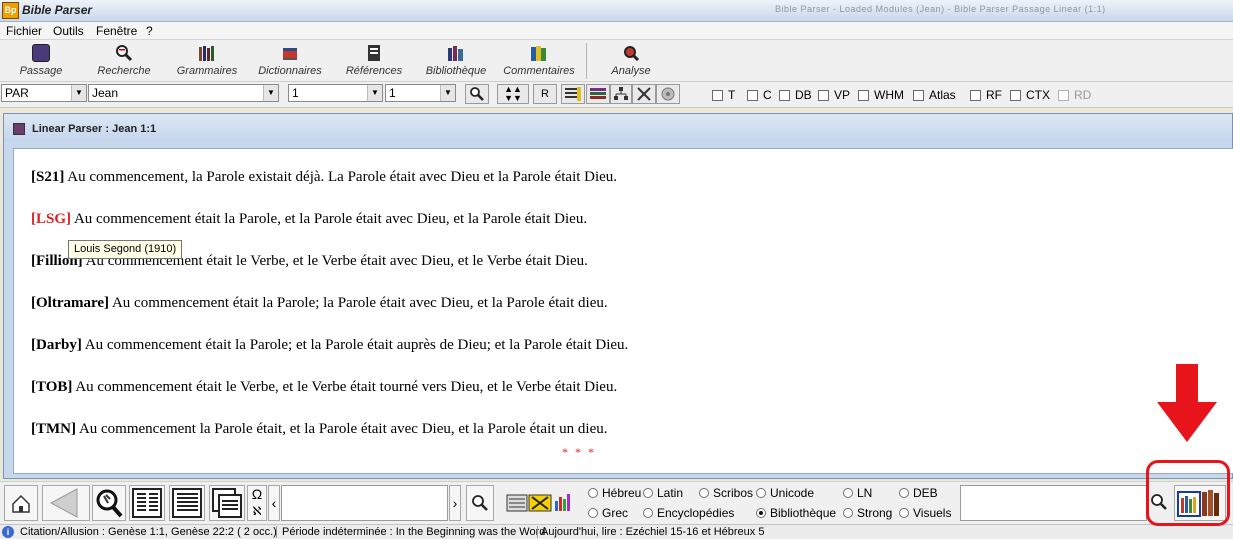 This screenshot has width=1233, height=539. What do you see at coordinates (51, 219) in the screenshot?
I see `version-tag-lsg: [LSG]` at bounding box center [51, 219].